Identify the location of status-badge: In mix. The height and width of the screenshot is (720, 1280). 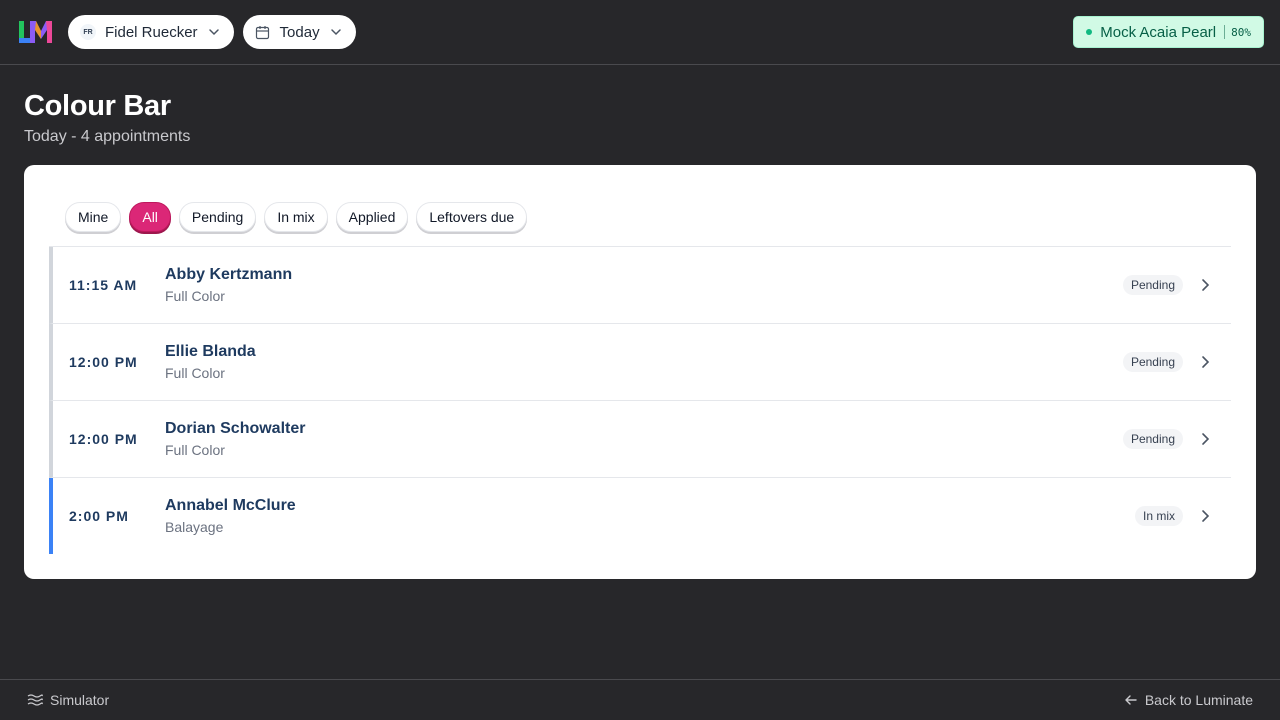
(1158, 516).